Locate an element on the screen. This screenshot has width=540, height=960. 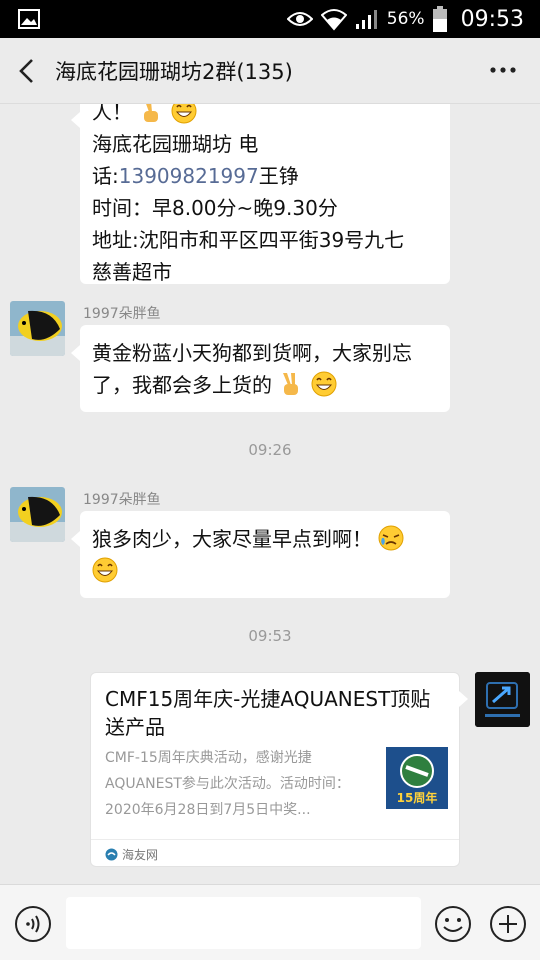
emoji-icon is located at coordinates (453, 924).